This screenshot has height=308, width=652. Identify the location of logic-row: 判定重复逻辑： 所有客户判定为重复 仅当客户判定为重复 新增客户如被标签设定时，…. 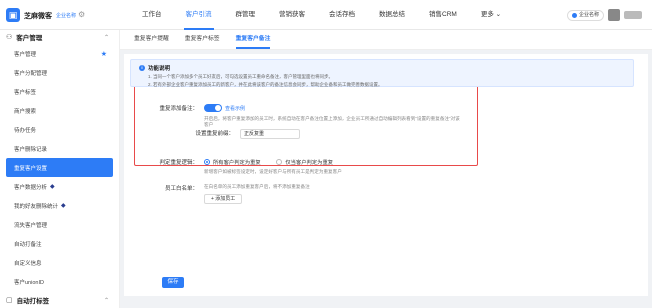
(235, 166).